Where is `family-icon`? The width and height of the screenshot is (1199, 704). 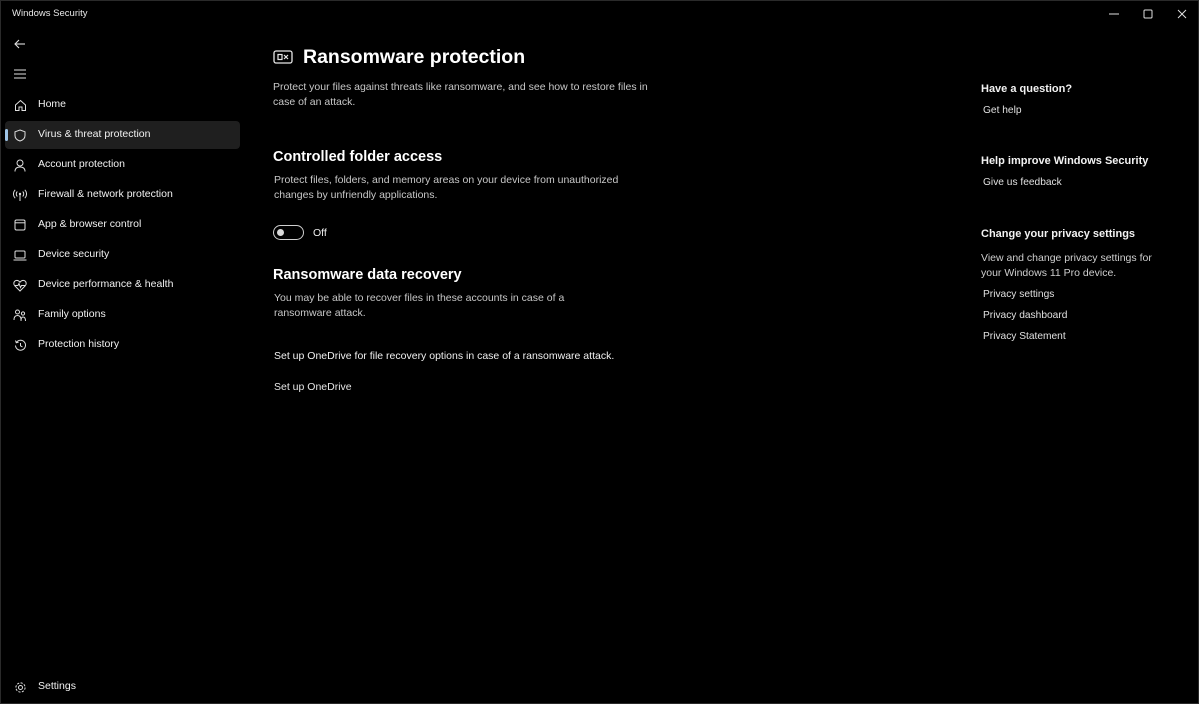
family-icon is located at coordinates (20, 315).